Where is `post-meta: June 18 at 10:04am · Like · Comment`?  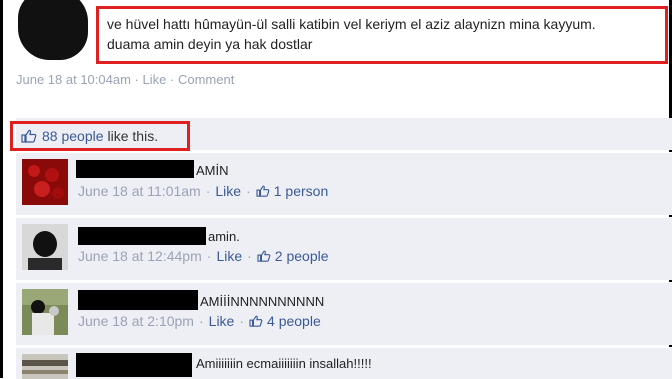
post-meta: June 18 at 10:04am · Like · Comment is located at coordinates (125, 79).